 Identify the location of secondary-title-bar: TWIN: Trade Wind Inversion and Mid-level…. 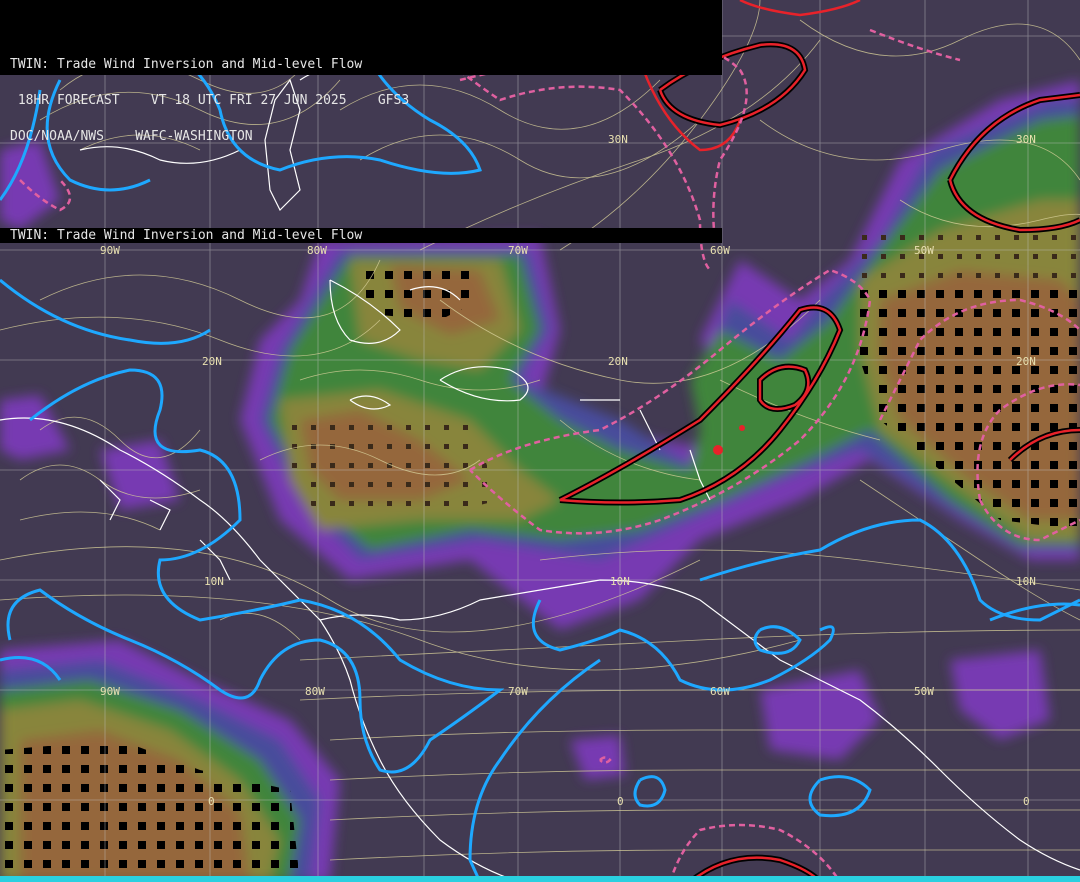
(361, 235).